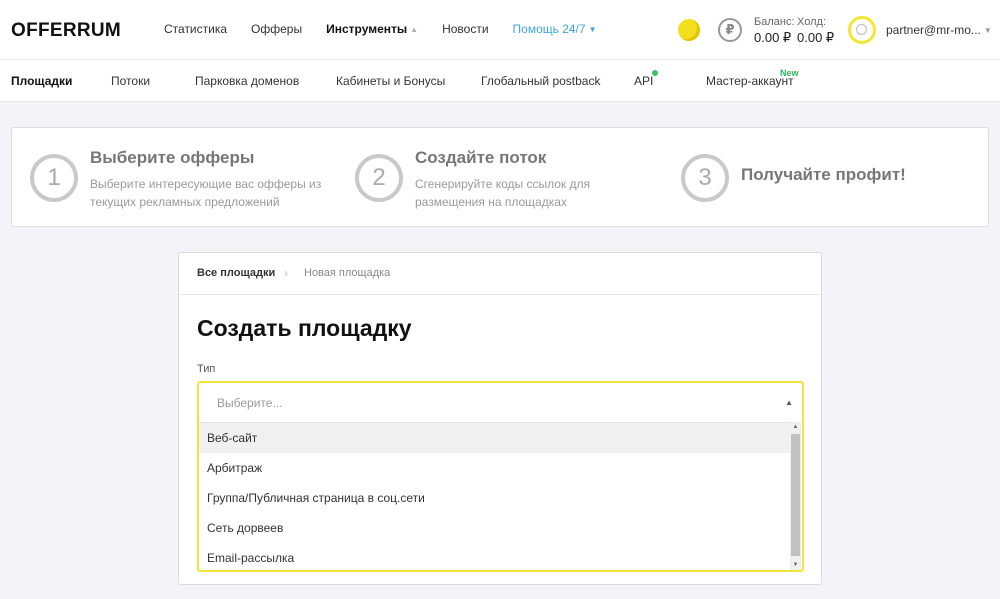  Describe the element at coordinates (66, 31) in the screenshot. I see `logo: OFFERRUM` at that location.